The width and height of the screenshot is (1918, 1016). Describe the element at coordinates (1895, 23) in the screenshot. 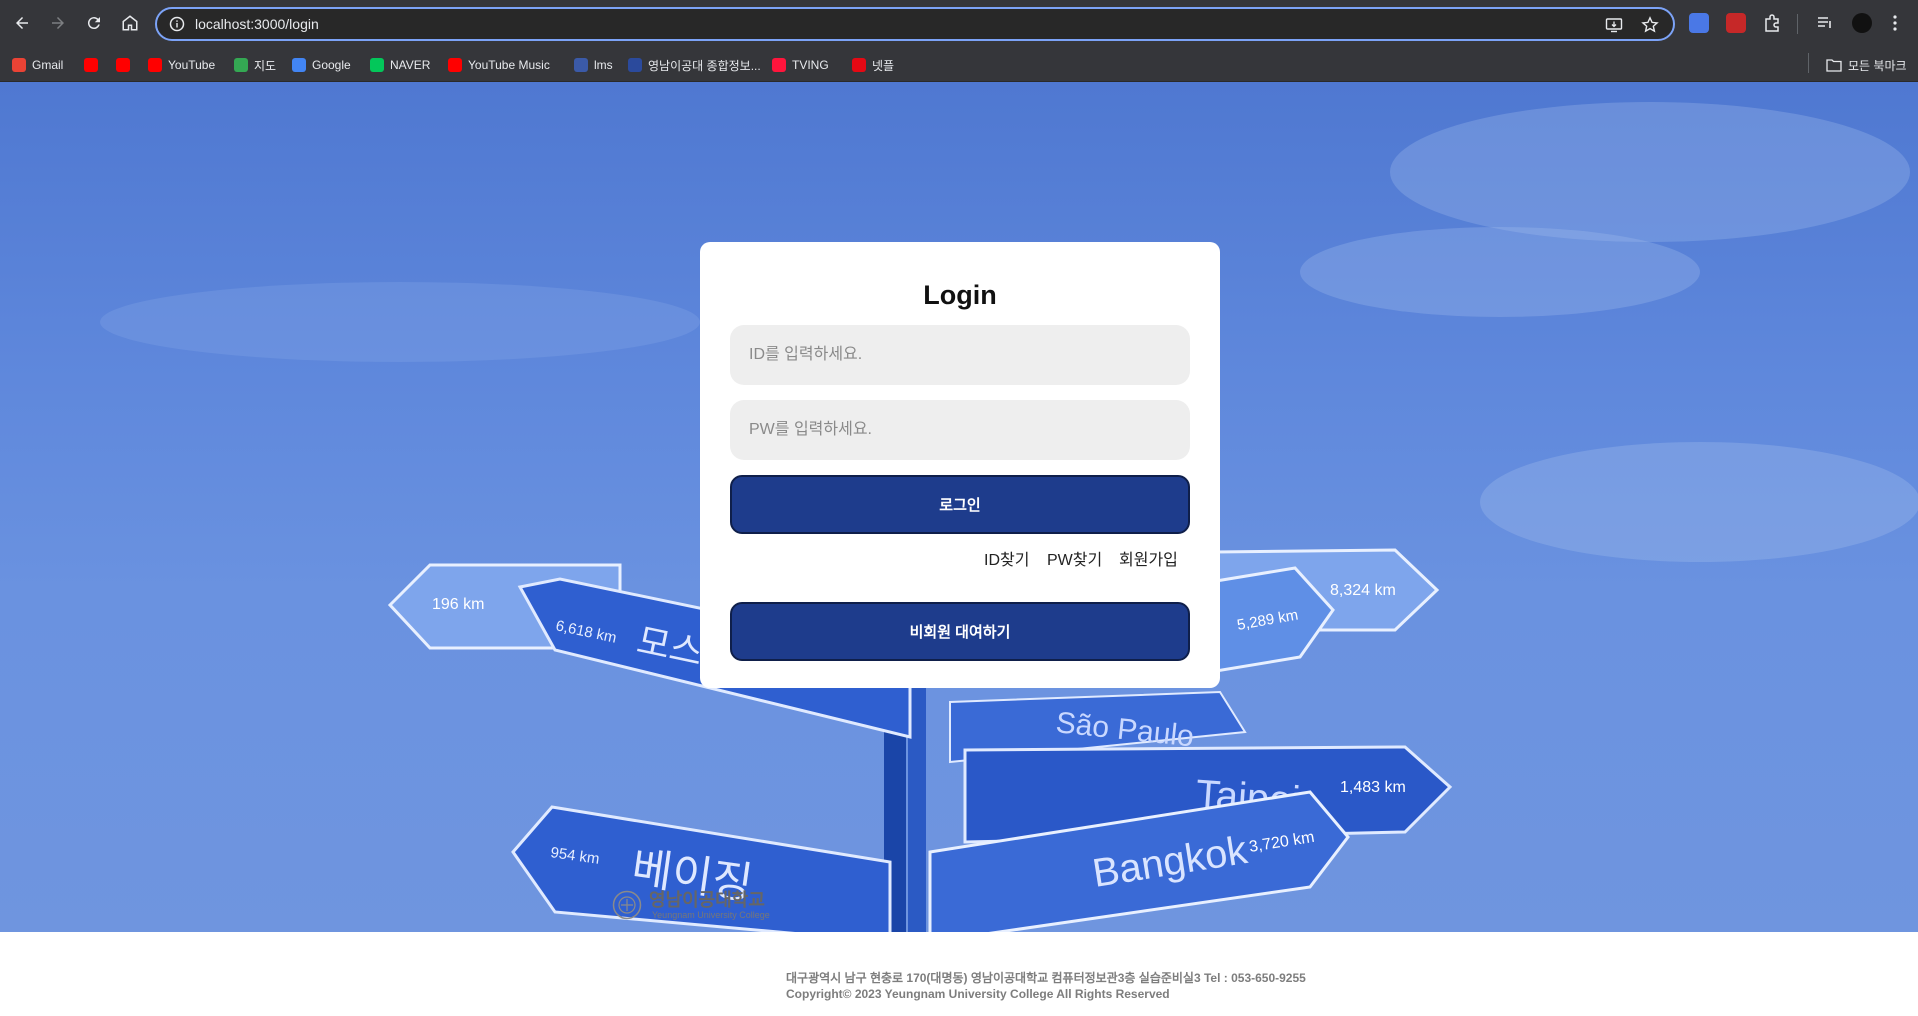

I see `more-menu-icon` at that location.